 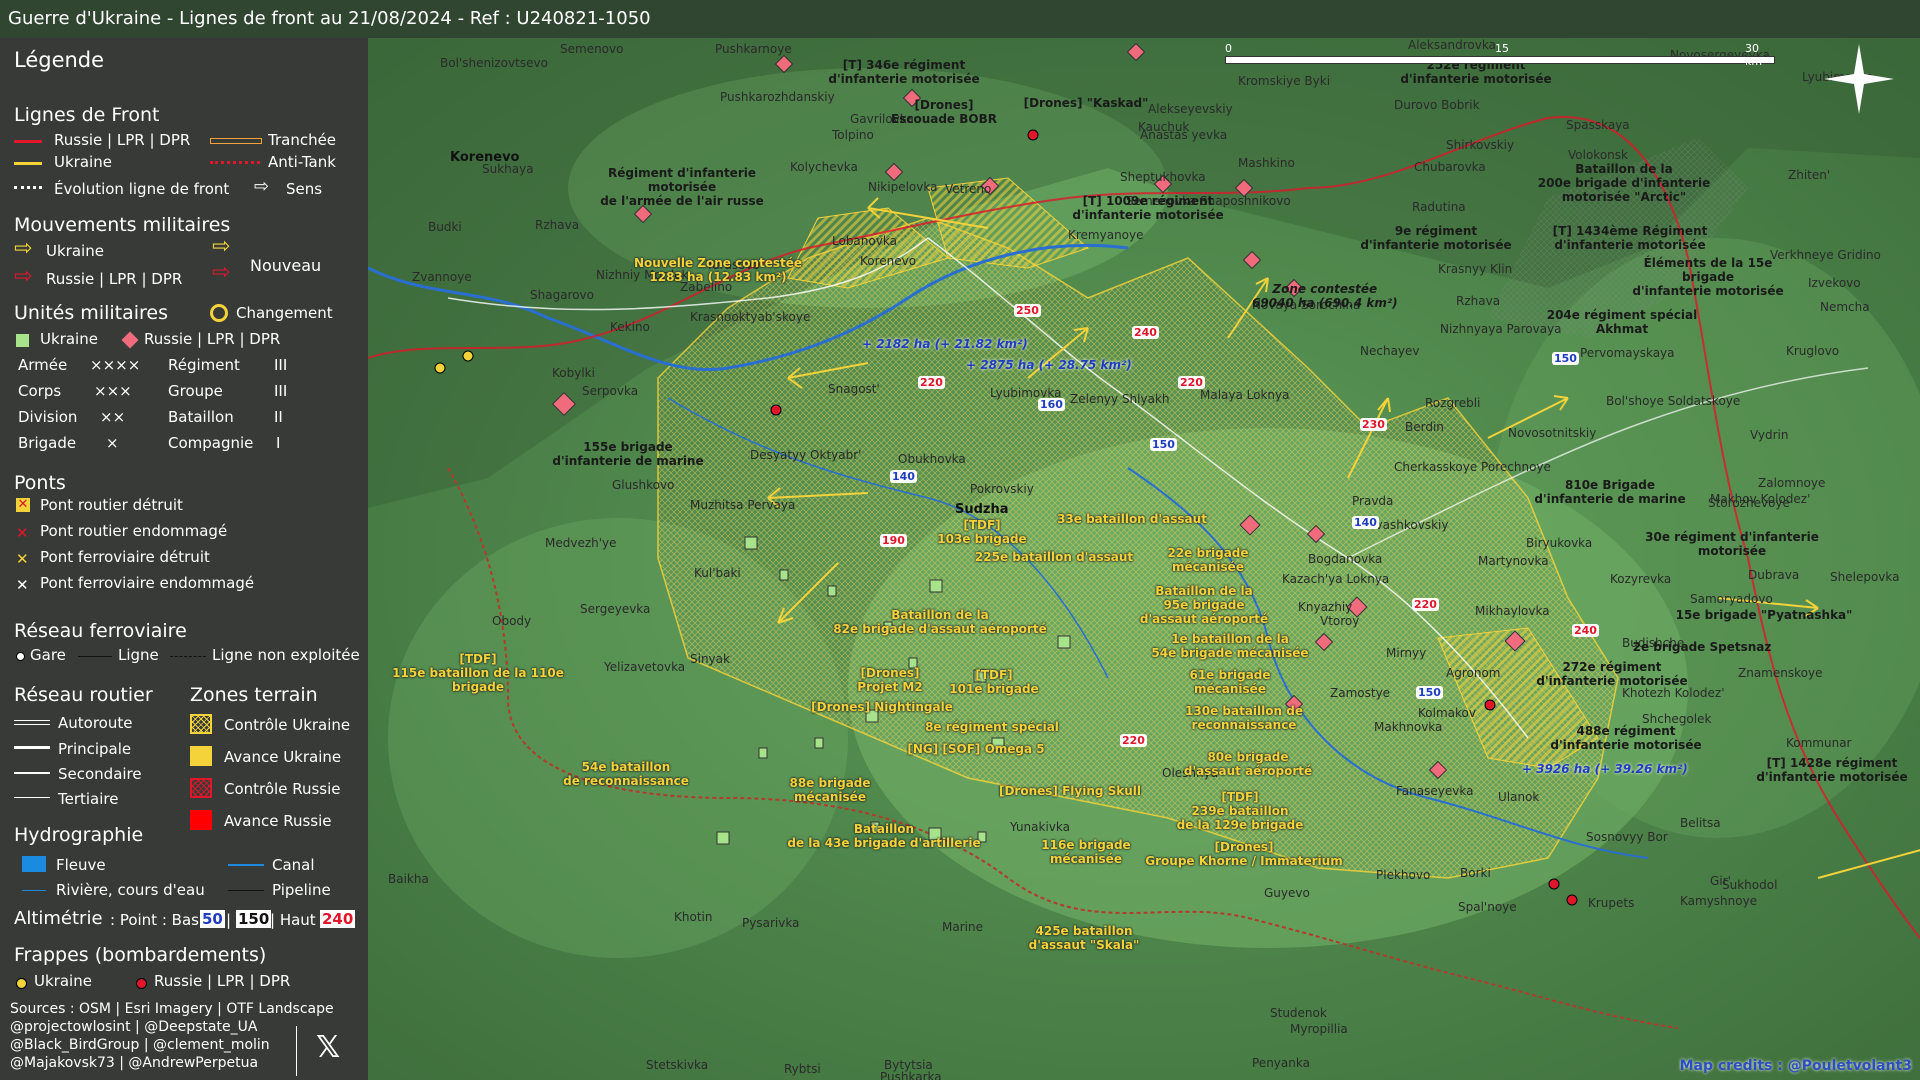 I want to click on scale-mid: 15, so click(x=1502, y=48).